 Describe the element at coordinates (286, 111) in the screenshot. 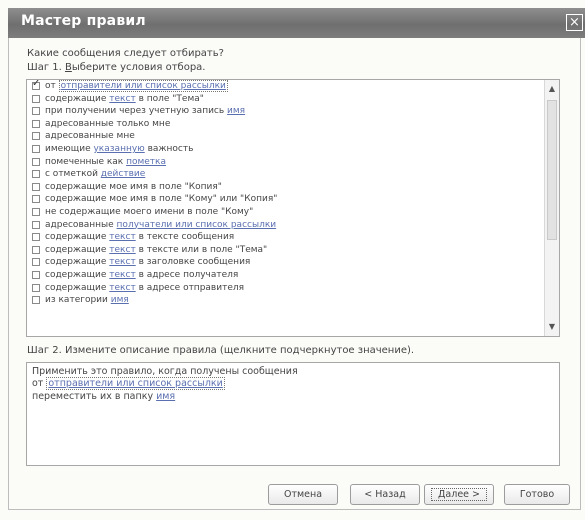

I see `condition-item: при получении через учетную запись имя` at that location.